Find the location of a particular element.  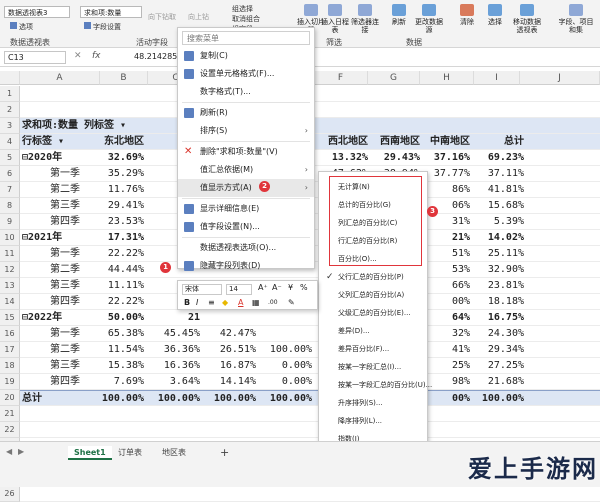

value-cell: 11.11% is located at coordinates (122, 286).